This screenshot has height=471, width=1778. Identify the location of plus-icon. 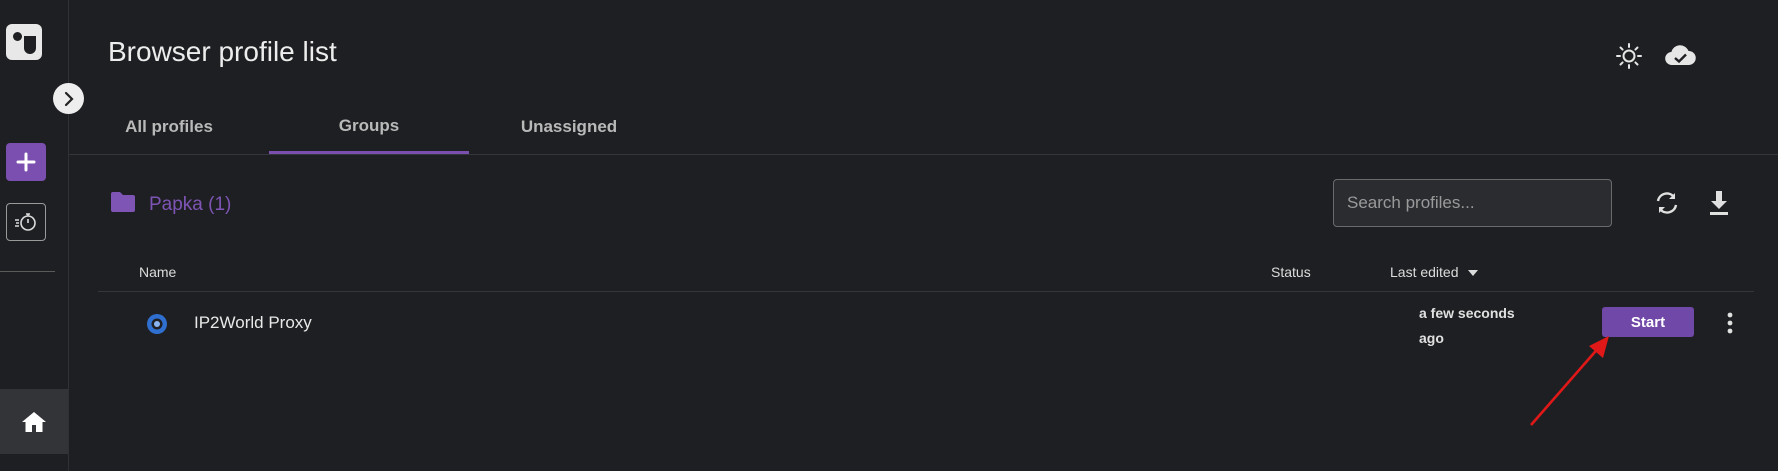
(26, 162).